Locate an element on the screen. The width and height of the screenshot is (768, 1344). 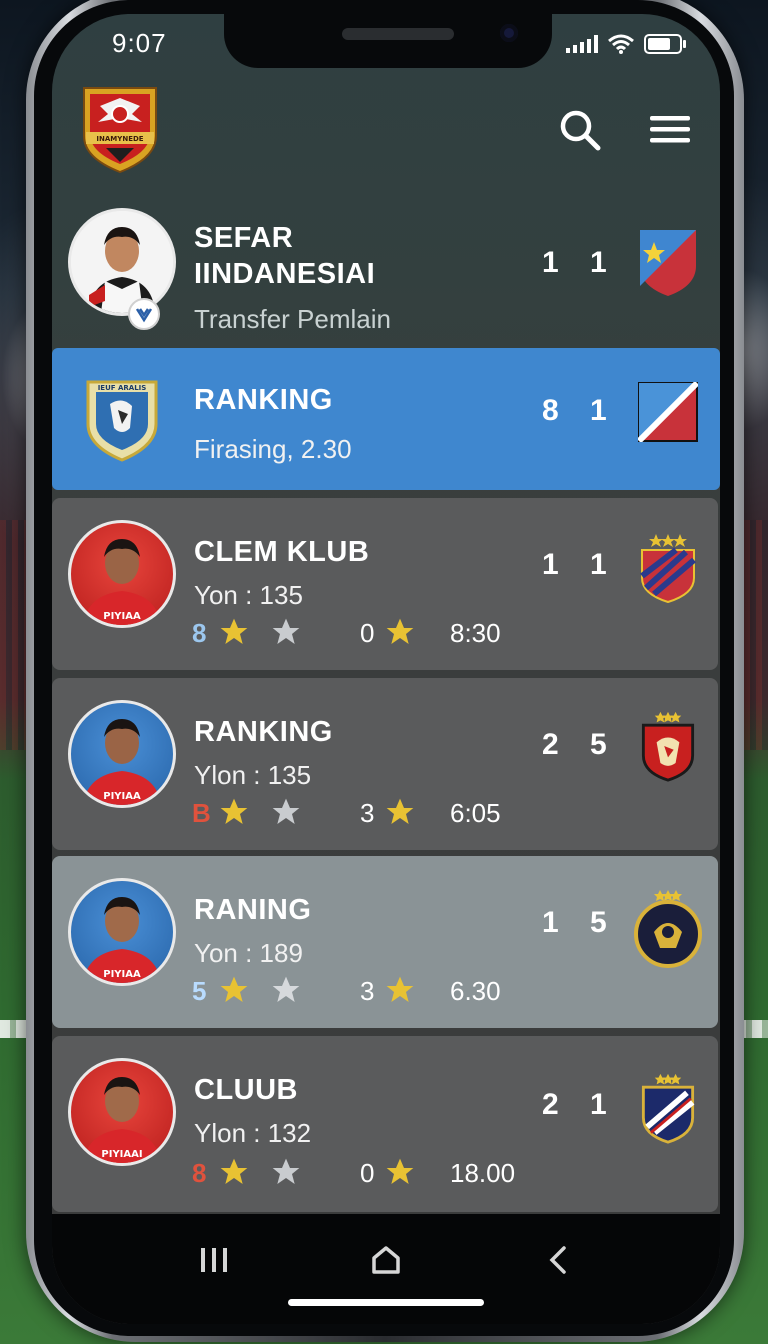
card-title: CLUUB is located at coordinates (246, 1090).